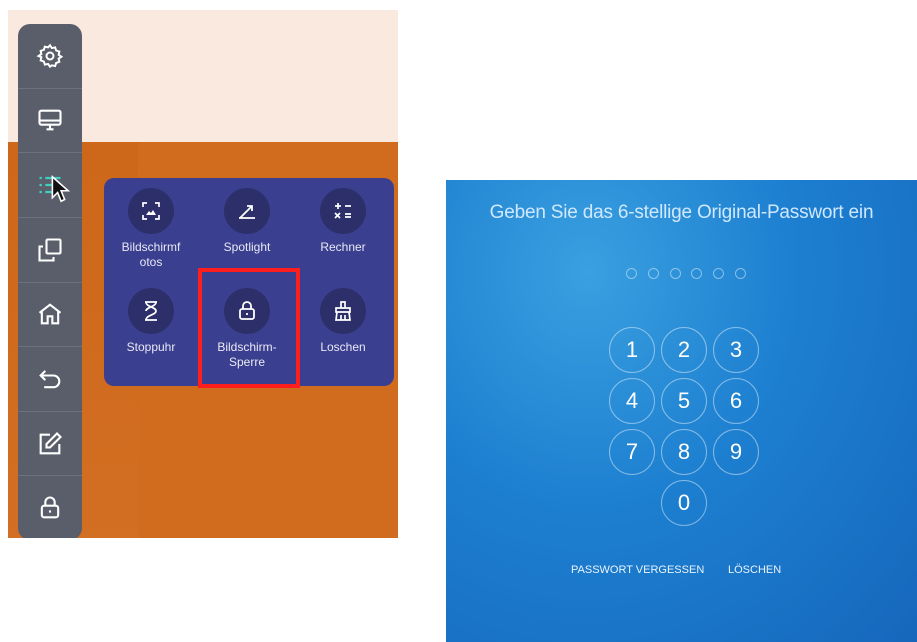 The height and width of the screenshot is (642, 917). I want to click on tool-label-line2: otos, so click(151, 262).